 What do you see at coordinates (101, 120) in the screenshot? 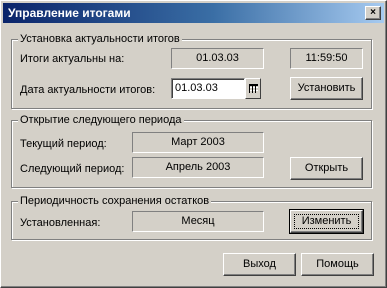
I see `next-period-group-legend: Открытие следующего периода` at bounding box center [101, 120].